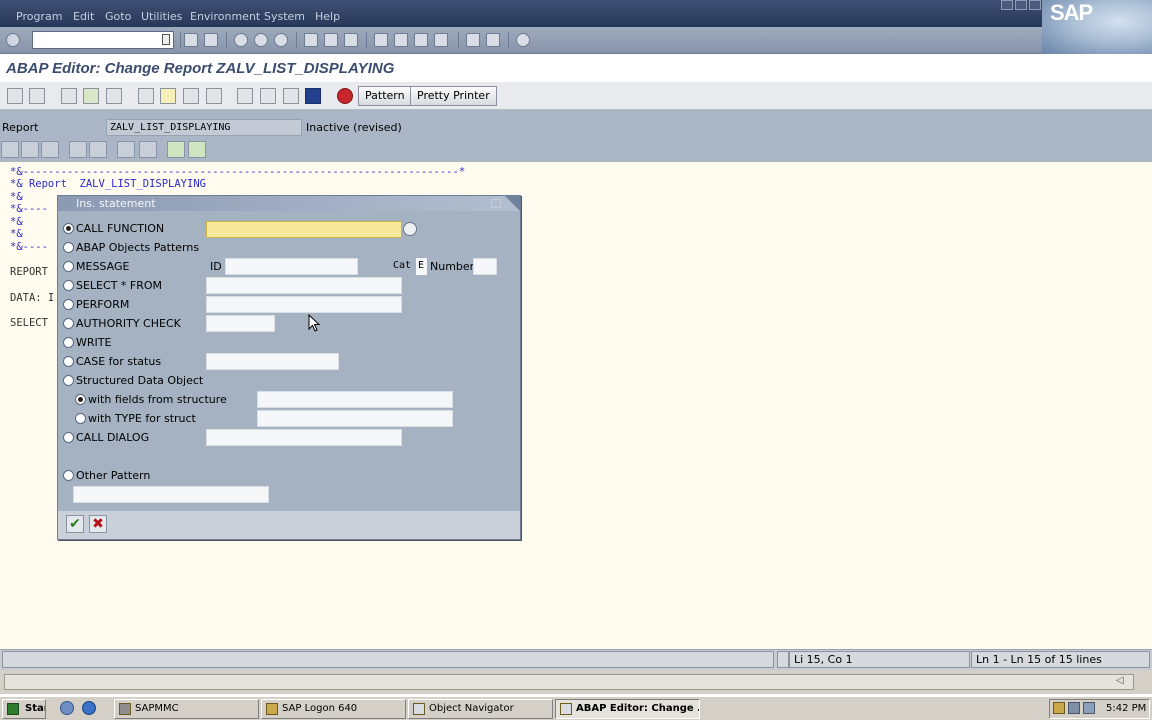 Image resolution: width=1152 pixels, height=720 pixels. Describe the element at coordinates (80, 399) in the screenshot. I see `with-fields-from-structure-radio` at that location.